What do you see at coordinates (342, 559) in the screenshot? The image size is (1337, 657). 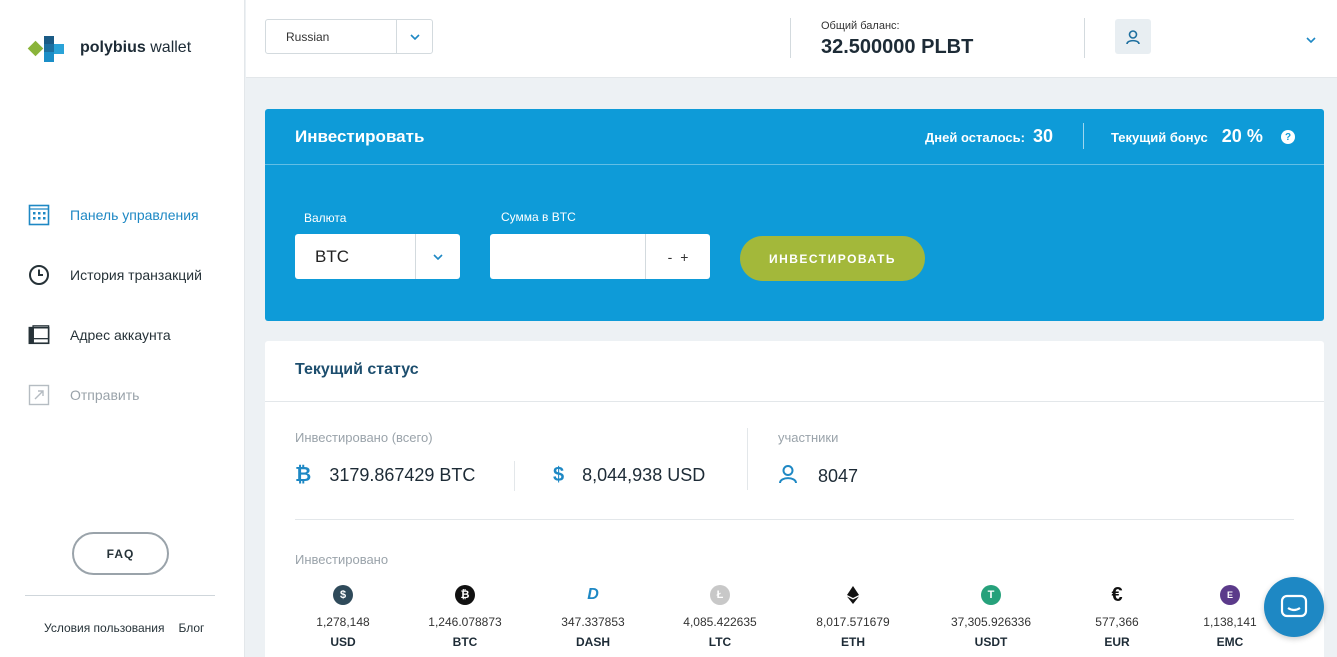 I see `invested-label: Инвестировано` at bounding box center [342, 559].